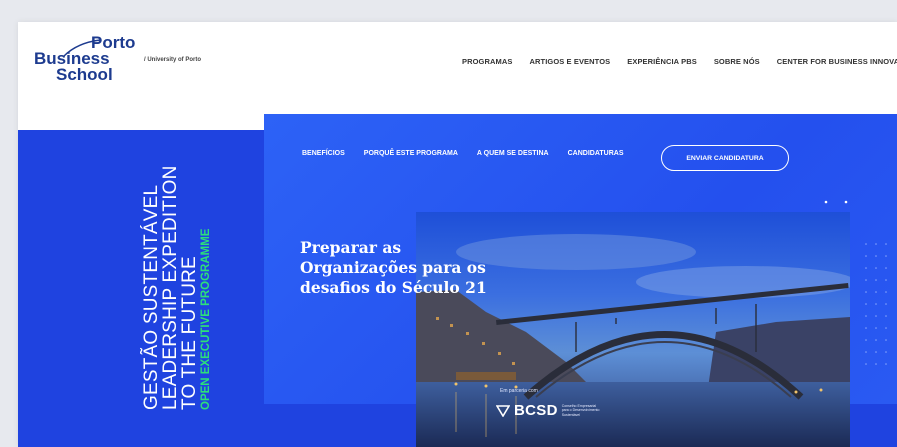 This screenshot has width=897, height=447. Describe the element at coordinates (173, 60) in the screenshot. I see `university-label: / University of Porto` at that location.